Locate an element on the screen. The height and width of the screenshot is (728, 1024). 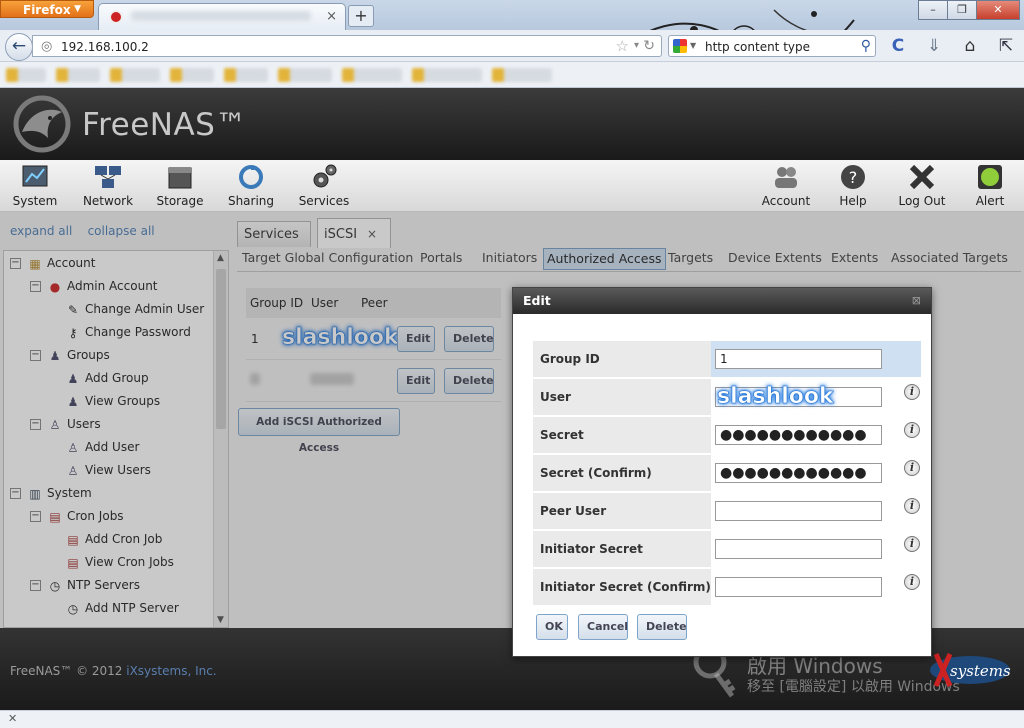
reload-icon: ↻ is located at coordinates (649, 46).